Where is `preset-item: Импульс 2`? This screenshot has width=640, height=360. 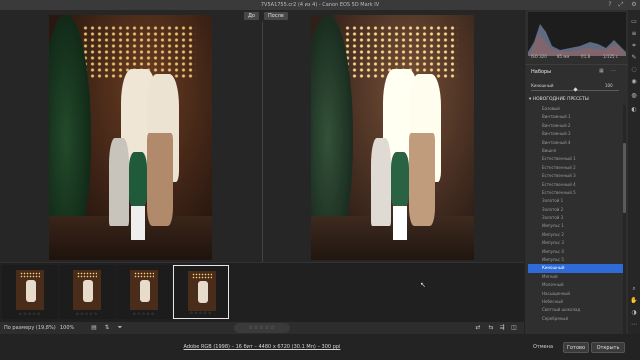
preset-item: Импульс 2 is located at coordinates (576, 235).